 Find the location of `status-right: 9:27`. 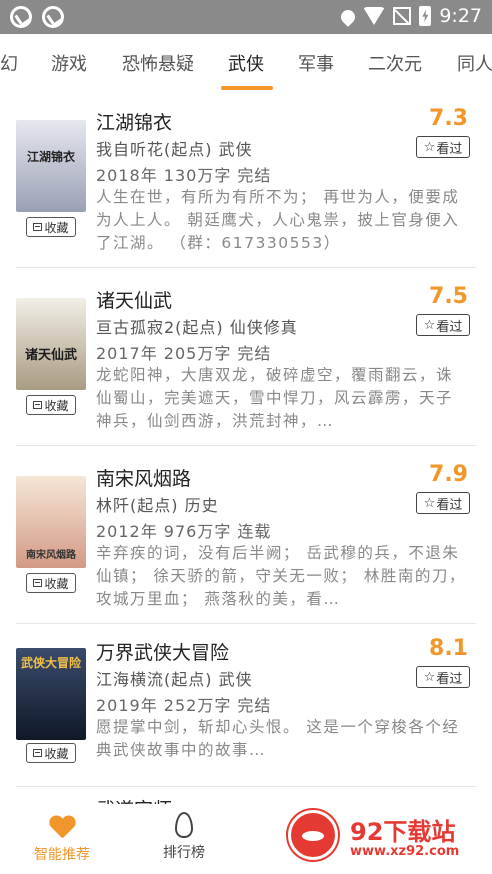

status-right: 9:27 is located at coordinates (410, 16).